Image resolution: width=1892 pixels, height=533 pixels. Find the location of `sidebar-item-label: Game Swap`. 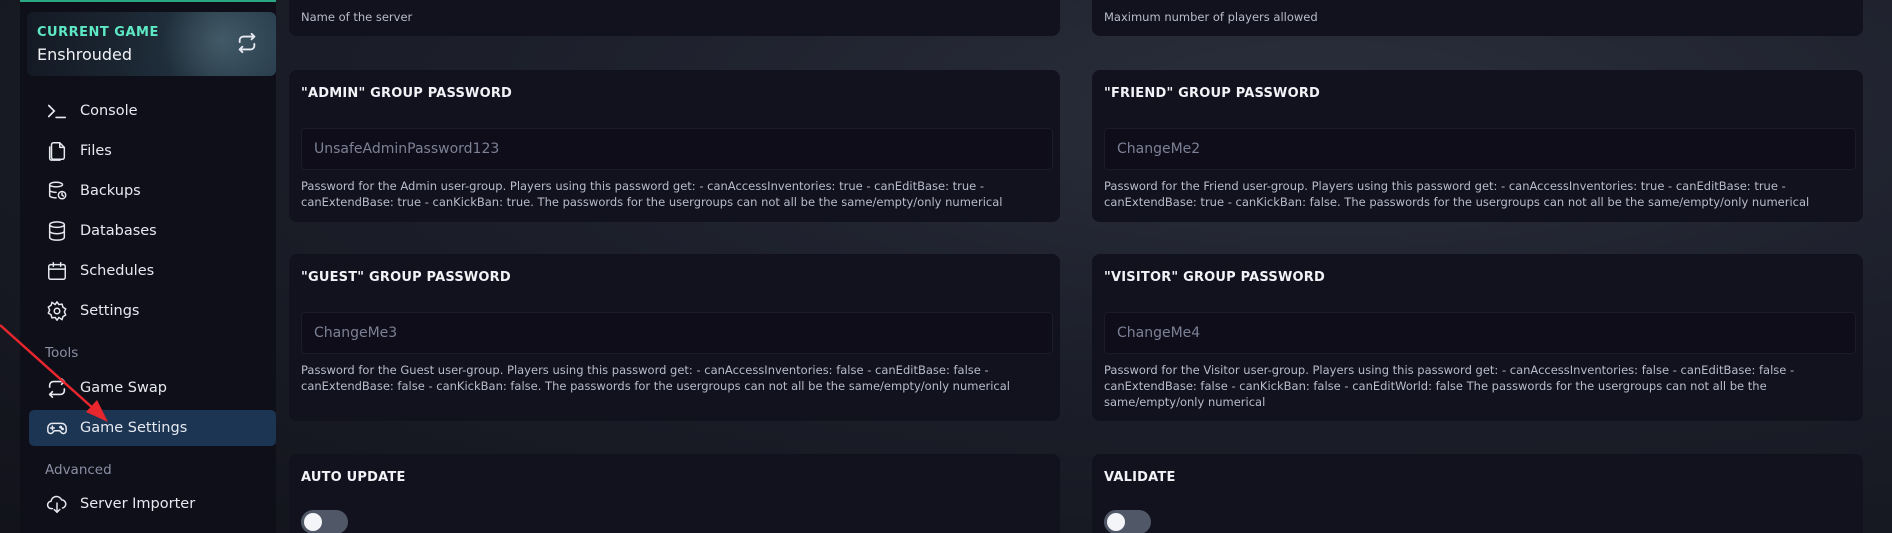

sidebar-item-label: Game Swap is located at coordinates (123, 388).